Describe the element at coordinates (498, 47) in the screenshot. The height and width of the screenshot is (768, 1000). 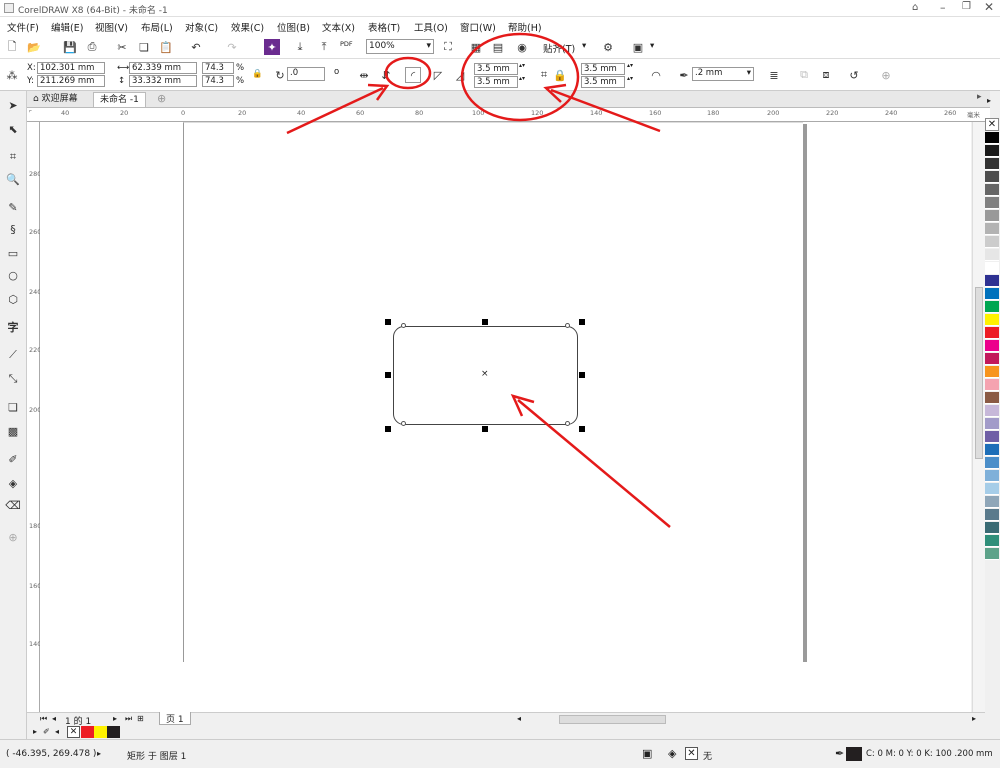
I see `show-grid-icon: ▤` at that location.